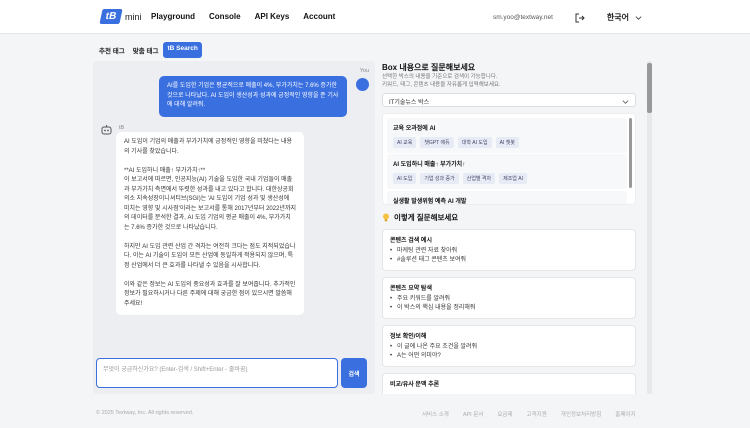 The image size is (750, 428). Describe the element at coordinates (504, 414) in the screenshot. I see `footer-link-pricing: 요금제` at that location.